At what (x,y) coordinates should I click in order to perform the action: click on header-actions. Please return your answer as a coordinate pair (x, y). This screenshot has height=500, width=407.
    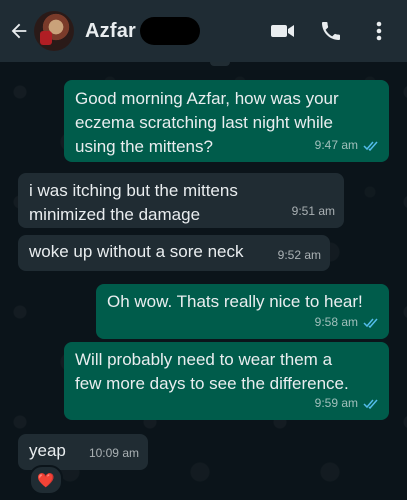
    Looking at the image, I should click on (335, 31).